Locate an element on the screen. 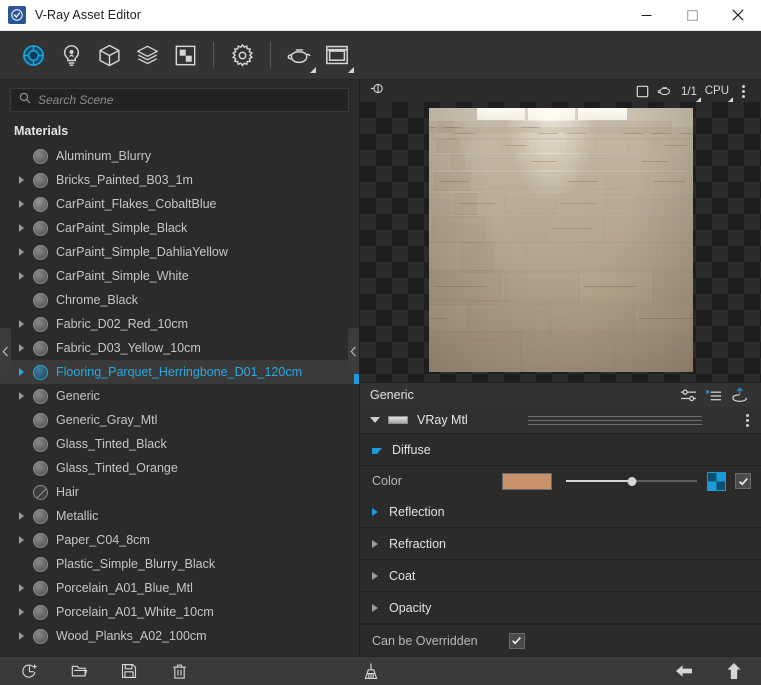  geometry-tab is located at coordinates (109, 55).